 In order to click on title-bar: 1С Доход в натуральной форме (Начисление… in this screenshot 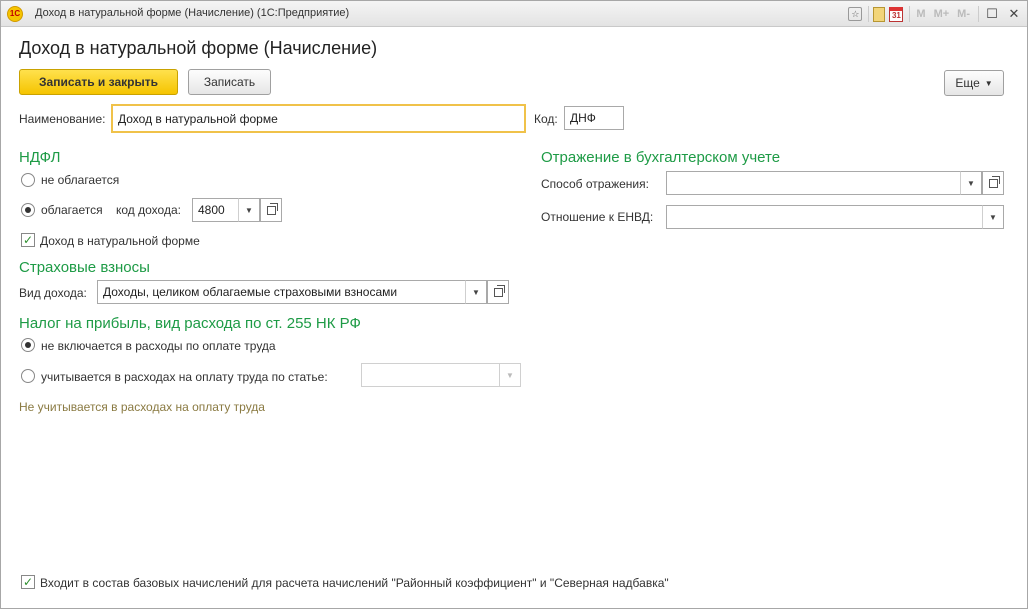, I will do `click(514, 14)`.